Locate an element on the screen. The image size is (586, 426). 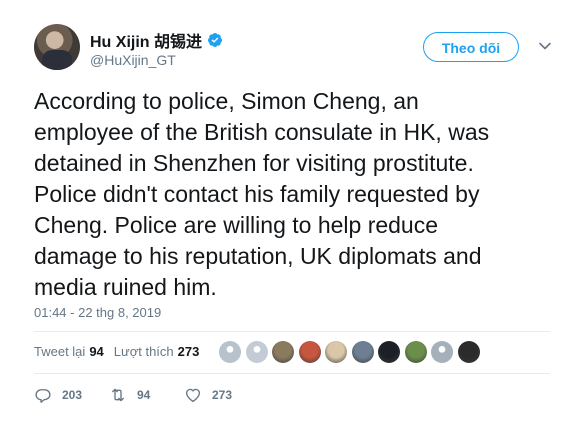
retweet-count: 94 is located at coordinates (144, 395).